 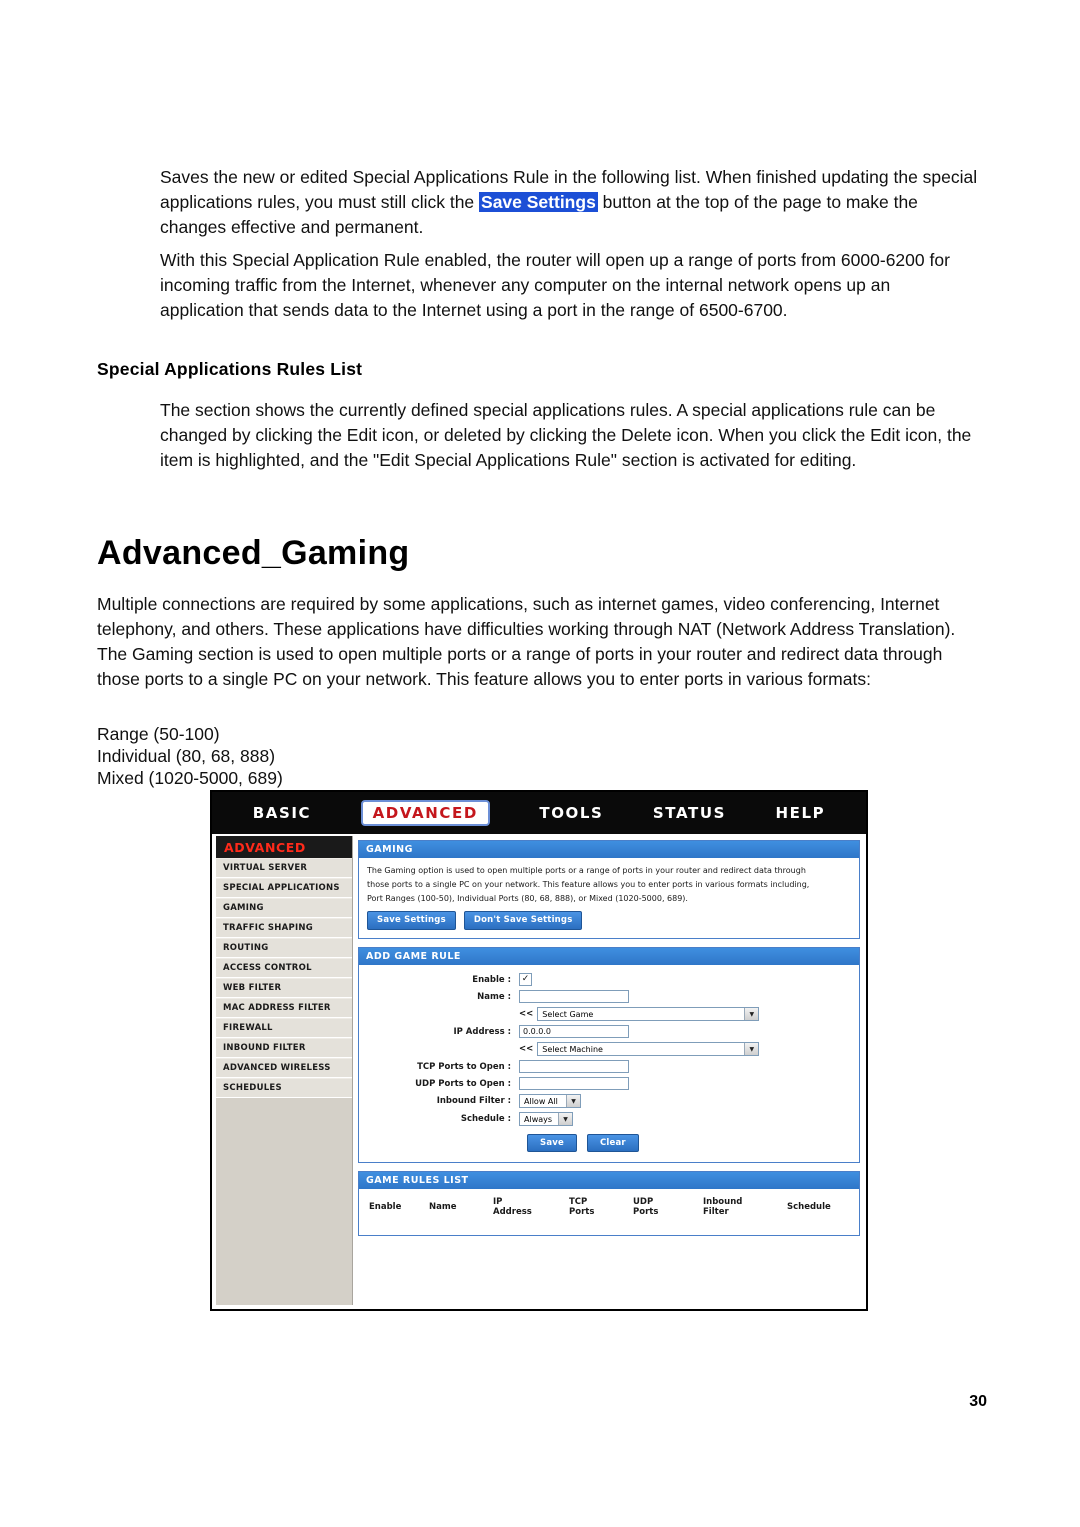 What do you see at coordinates (648, 1014) in the screenshot?
I see `select-game-dropdown: Select Game ▼` at bounding box center [648, 1014].